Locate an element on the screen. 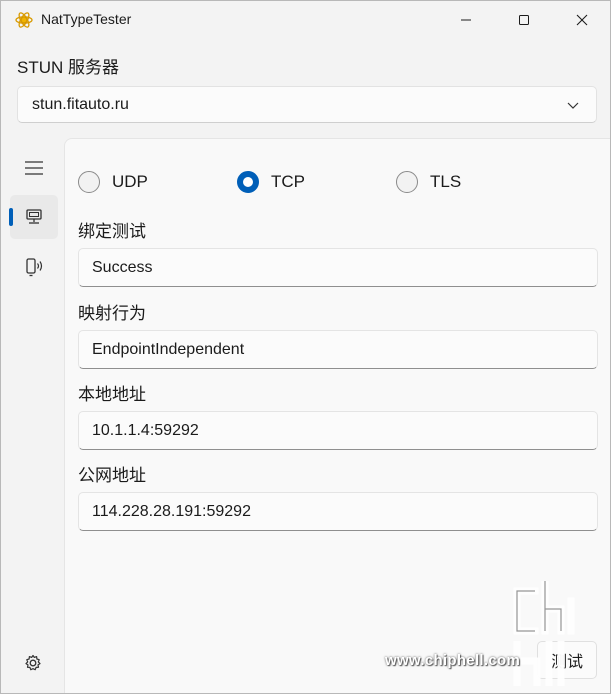 The image size is (611, 694). radio-udp: UDP is located at coordinates (113, 182).